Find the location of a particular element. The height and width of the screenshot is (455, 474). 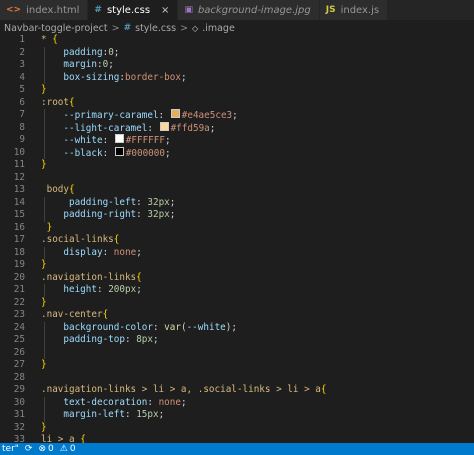

tab-index-html: <> index.html is located at coordinates (44, 10).